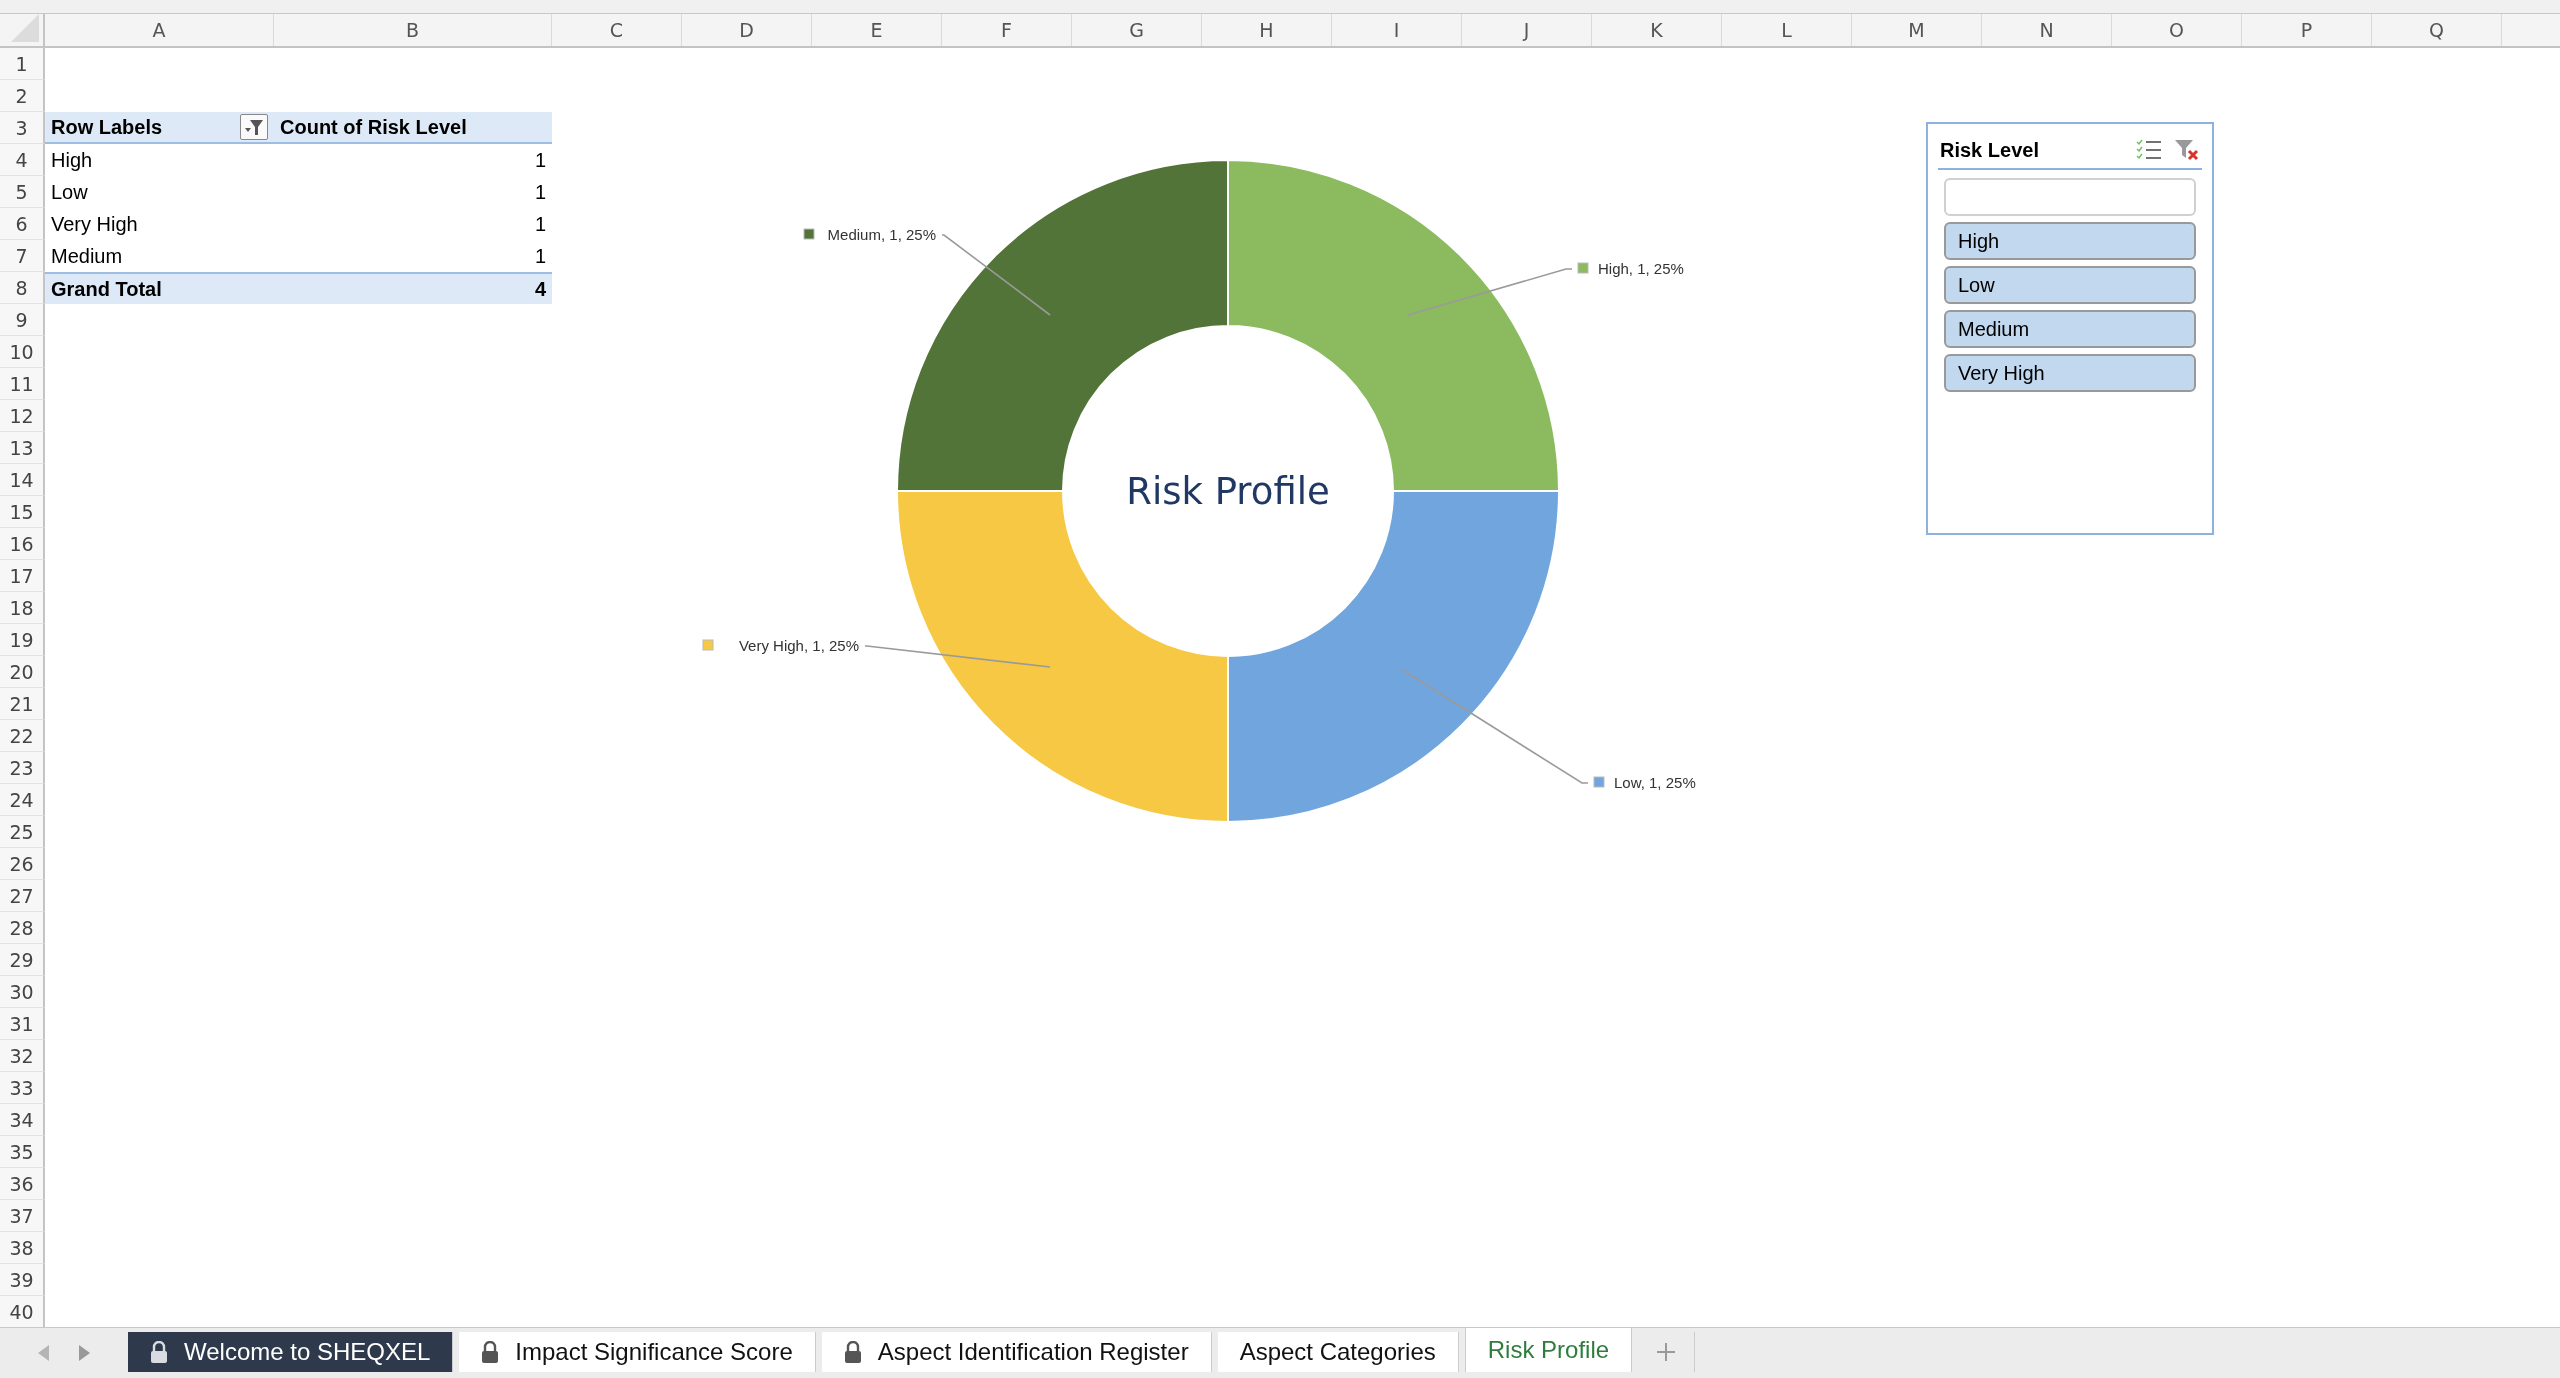 The image size is (2560, 1378). I want to click on row-number: 32, so click(22, 1056).